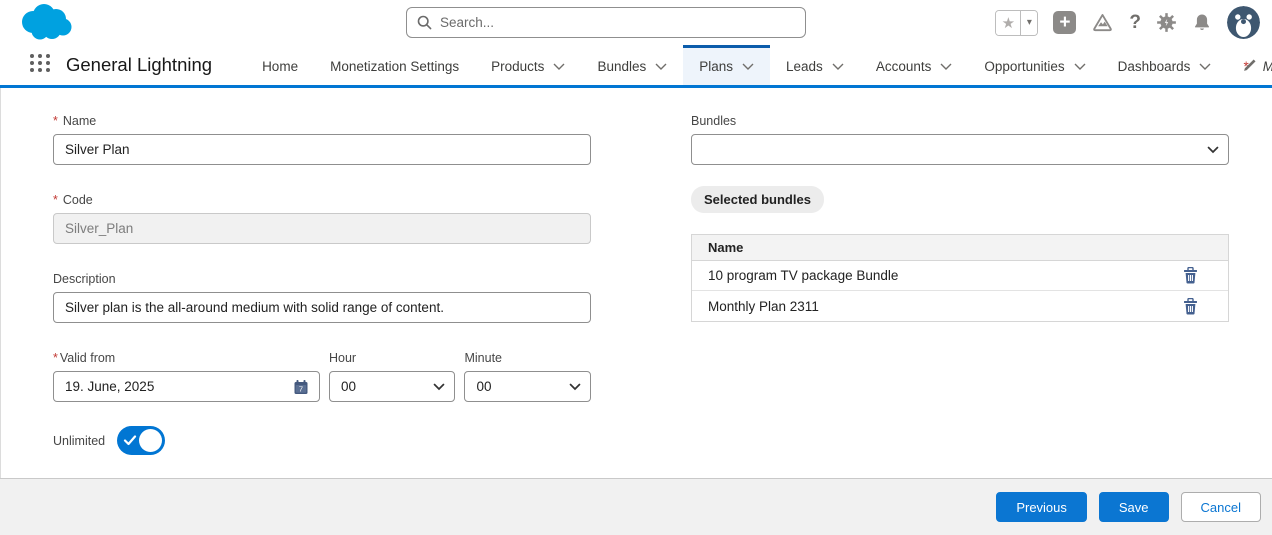 This screenshot has width=1272, height=535. Describe the element at coordinates (322, 228) in the screenshot. I see `code-input` at that location.